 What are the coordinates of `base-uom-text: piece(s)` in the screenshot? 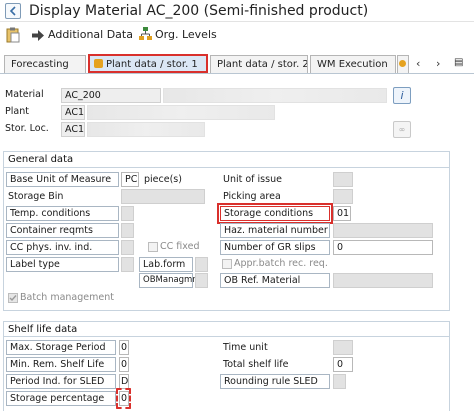 It's located at (163, 179).